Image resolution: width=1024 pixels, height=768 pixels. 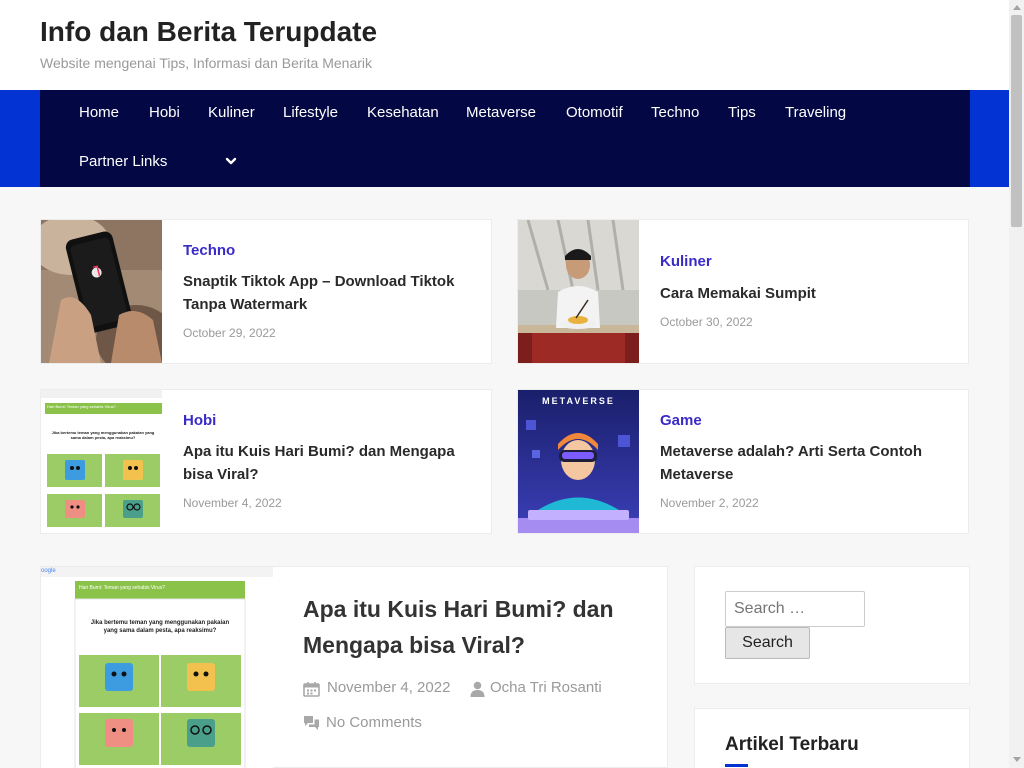 I want to click on nav-item-home: Home, so click(x=99, y=112).